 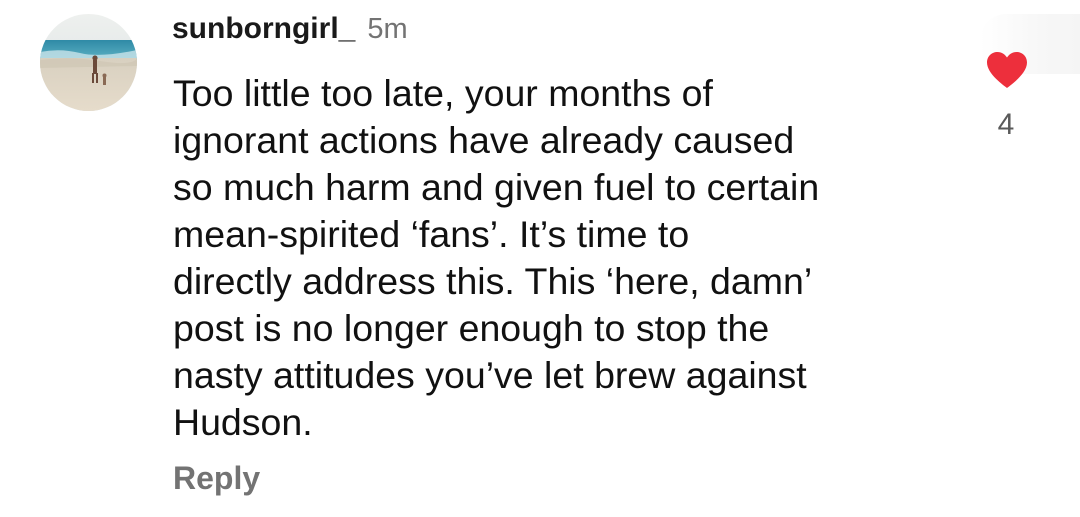 What do you see at coordinates (490, 375) in the screenshot?
I see `comment-line: nasty attitudes you’ve let brew against` at bounding box center [490, 375].